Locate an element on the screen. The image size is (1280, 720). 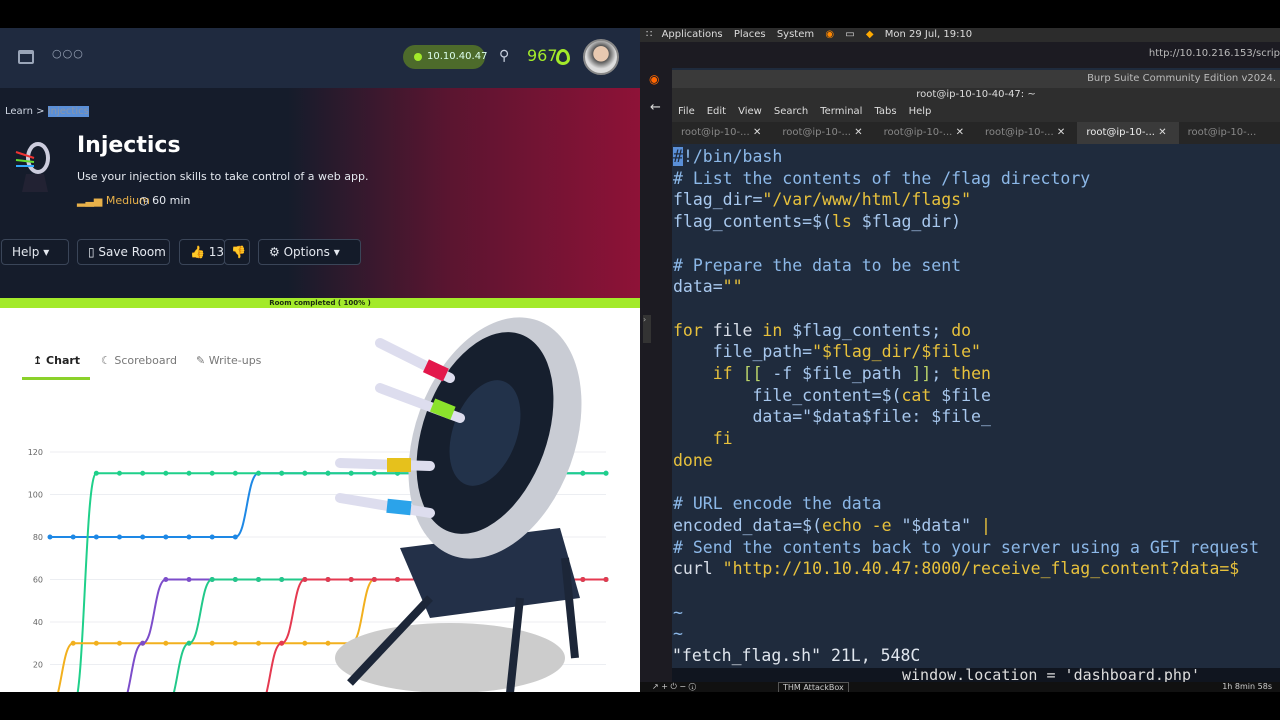
code-line: file_content=$(cat $file is located at coordinates (976, 396).